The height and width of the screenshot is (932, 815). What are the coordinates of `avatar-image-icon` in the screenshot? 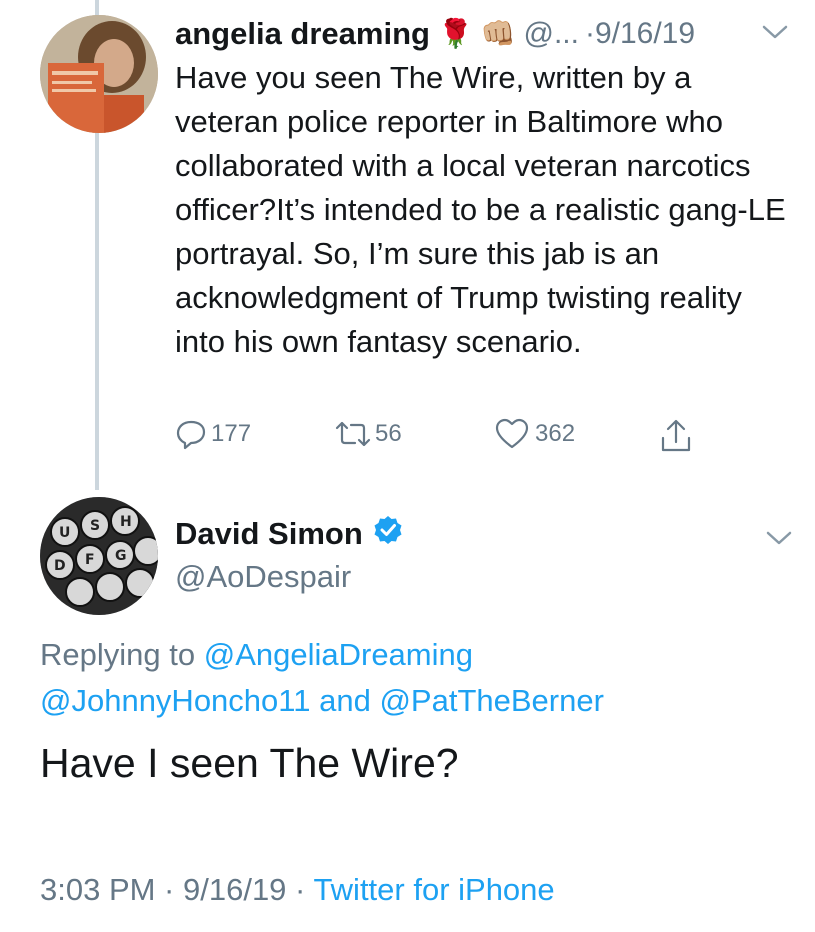 It's located at (99, 74).